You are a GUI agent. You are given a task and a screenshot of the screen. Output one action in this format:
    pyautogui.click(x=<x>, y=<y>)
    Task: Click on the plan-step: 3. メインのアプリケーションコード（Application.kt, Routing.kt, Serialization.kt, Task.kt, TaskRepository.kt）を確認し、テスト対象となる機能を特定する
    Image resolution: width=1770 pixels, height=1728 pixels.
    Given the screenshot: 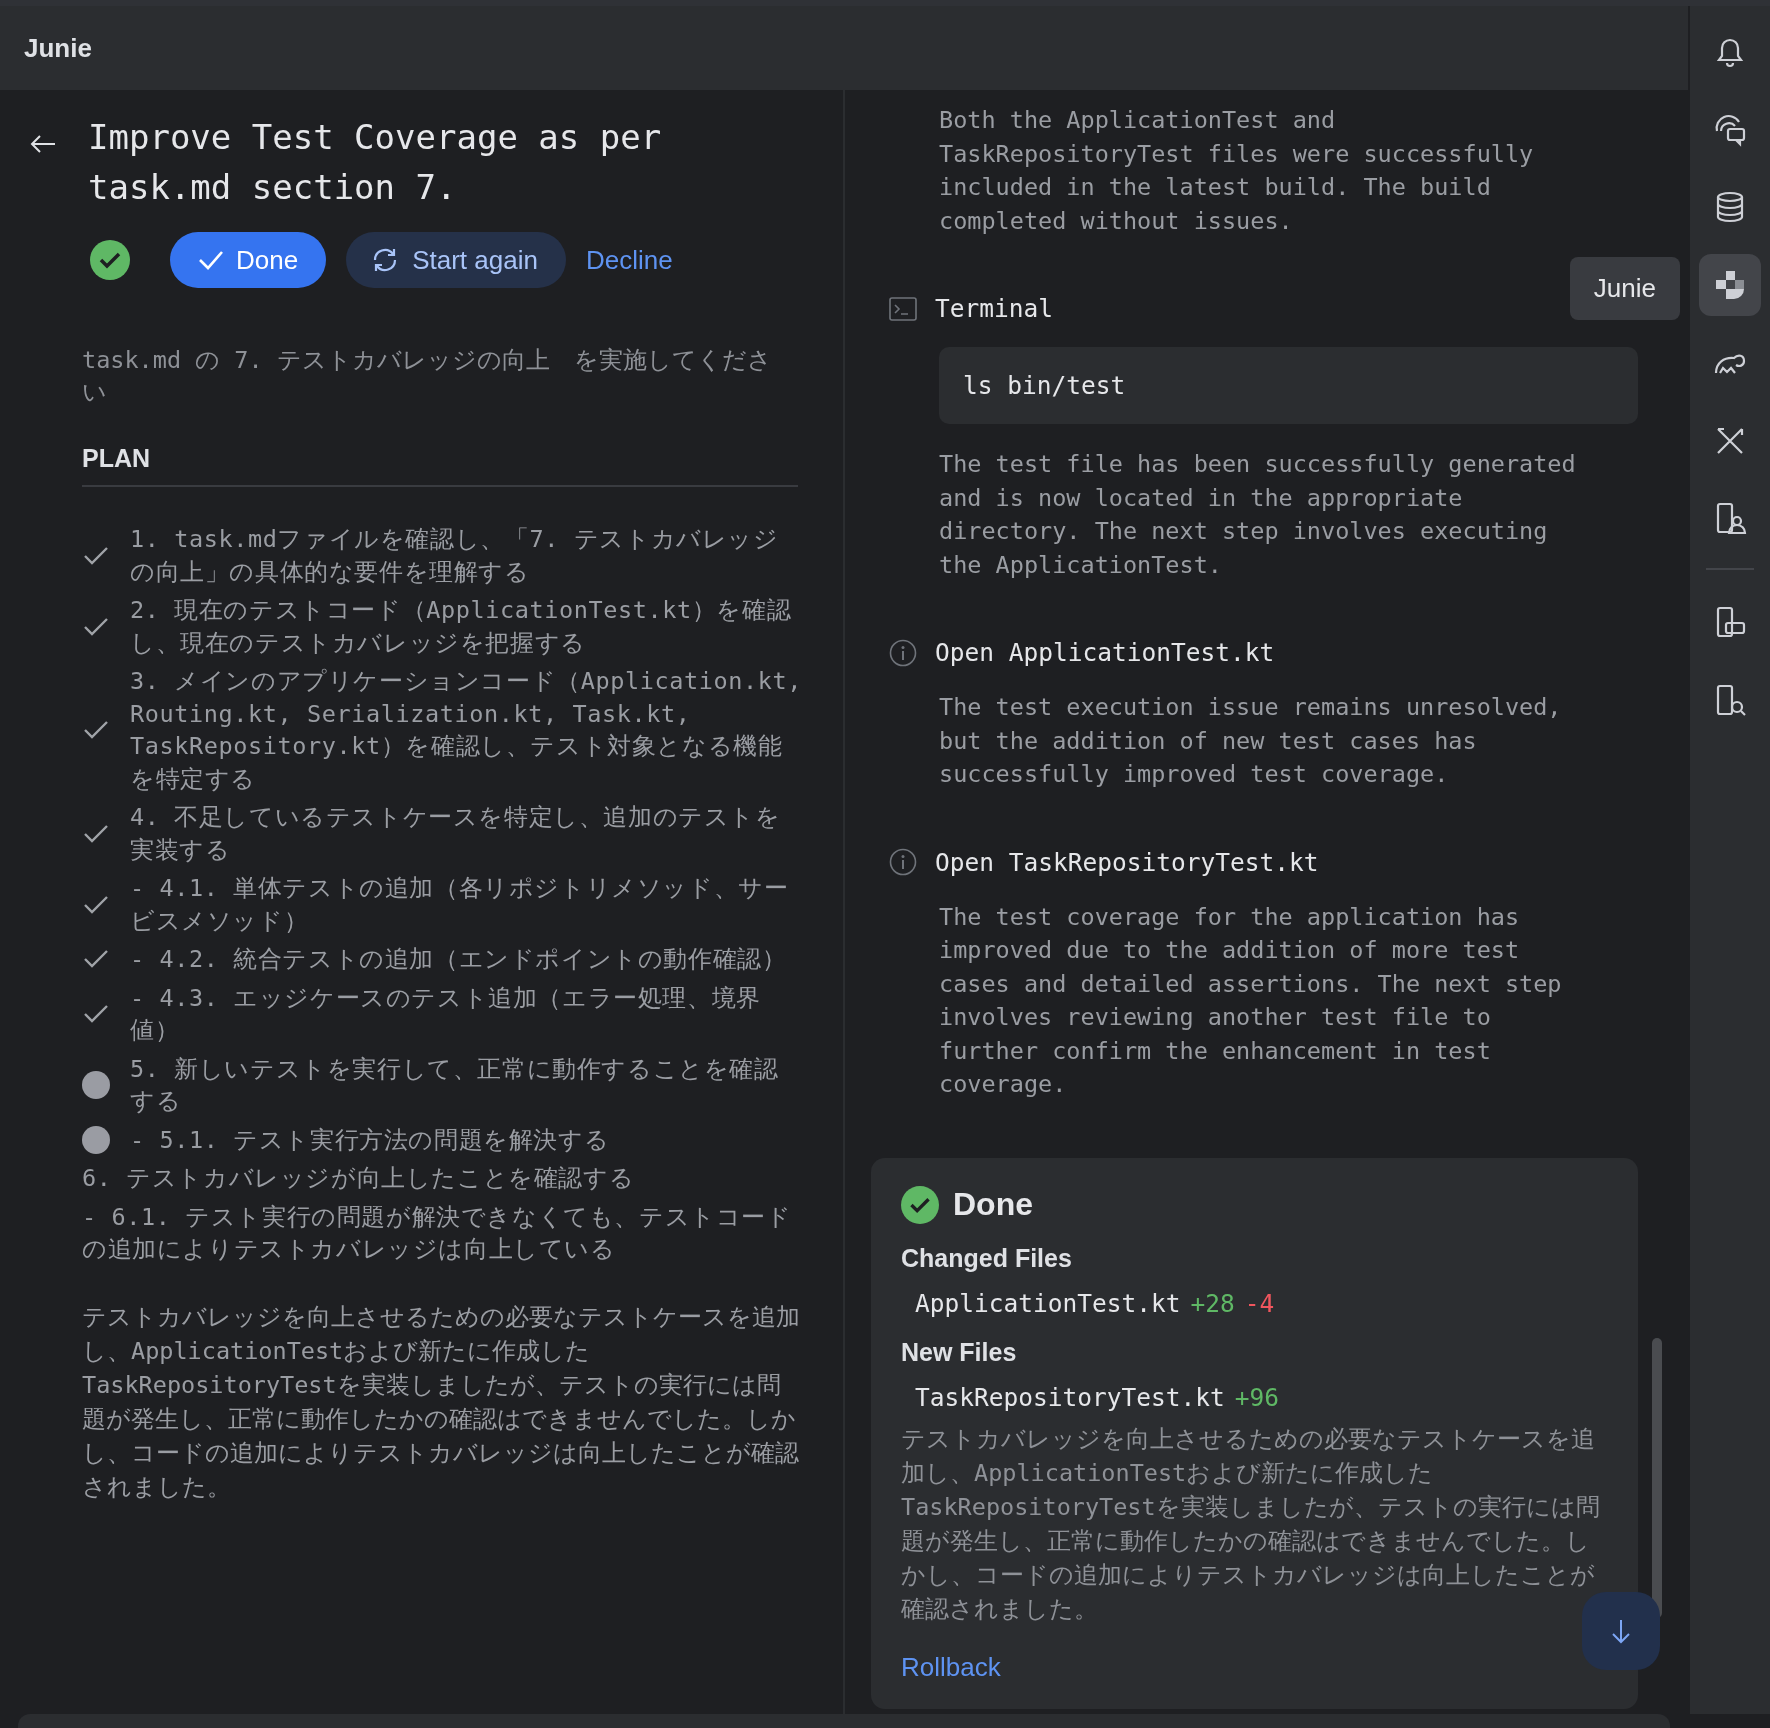 What is the action you would take?
    pyautogui.click(x=466, y=730)
    